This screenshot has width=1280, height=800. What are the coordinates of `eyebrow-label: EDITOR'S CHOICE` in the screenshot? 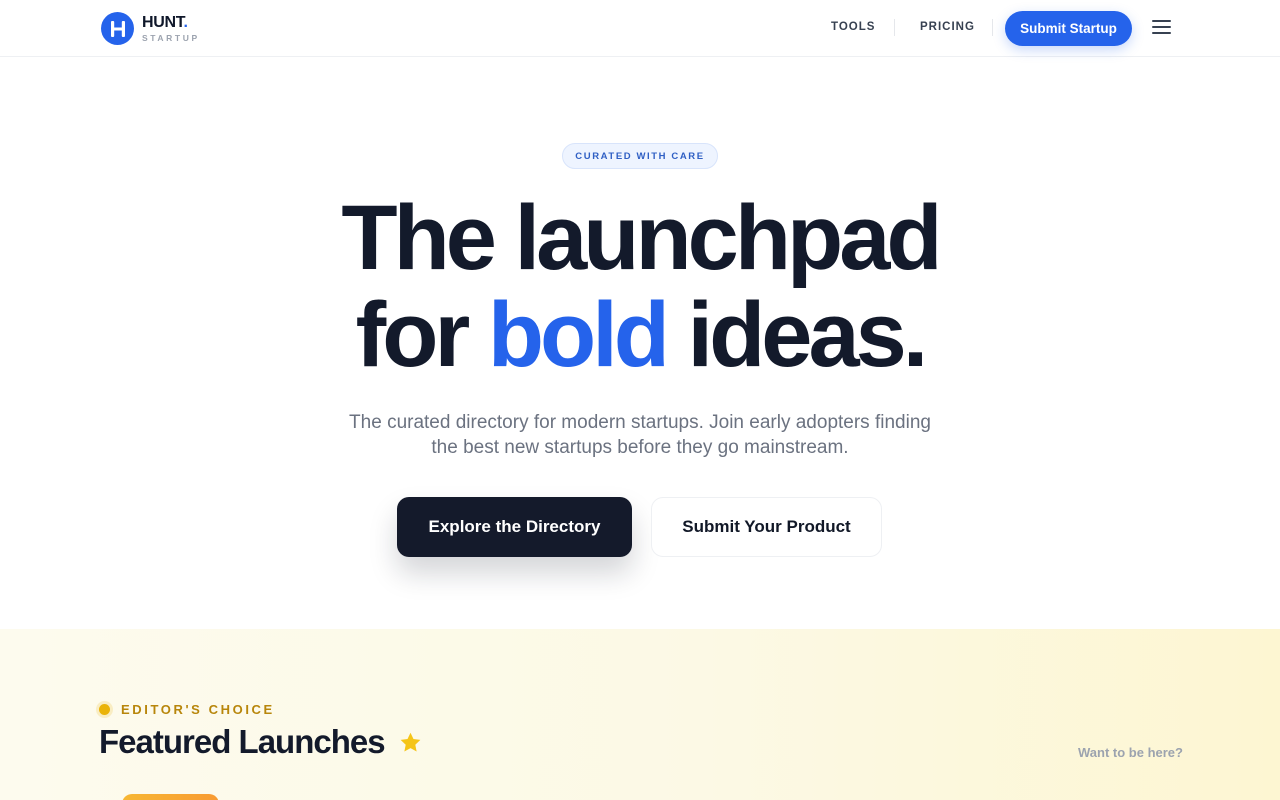 It's located at (198, 709).